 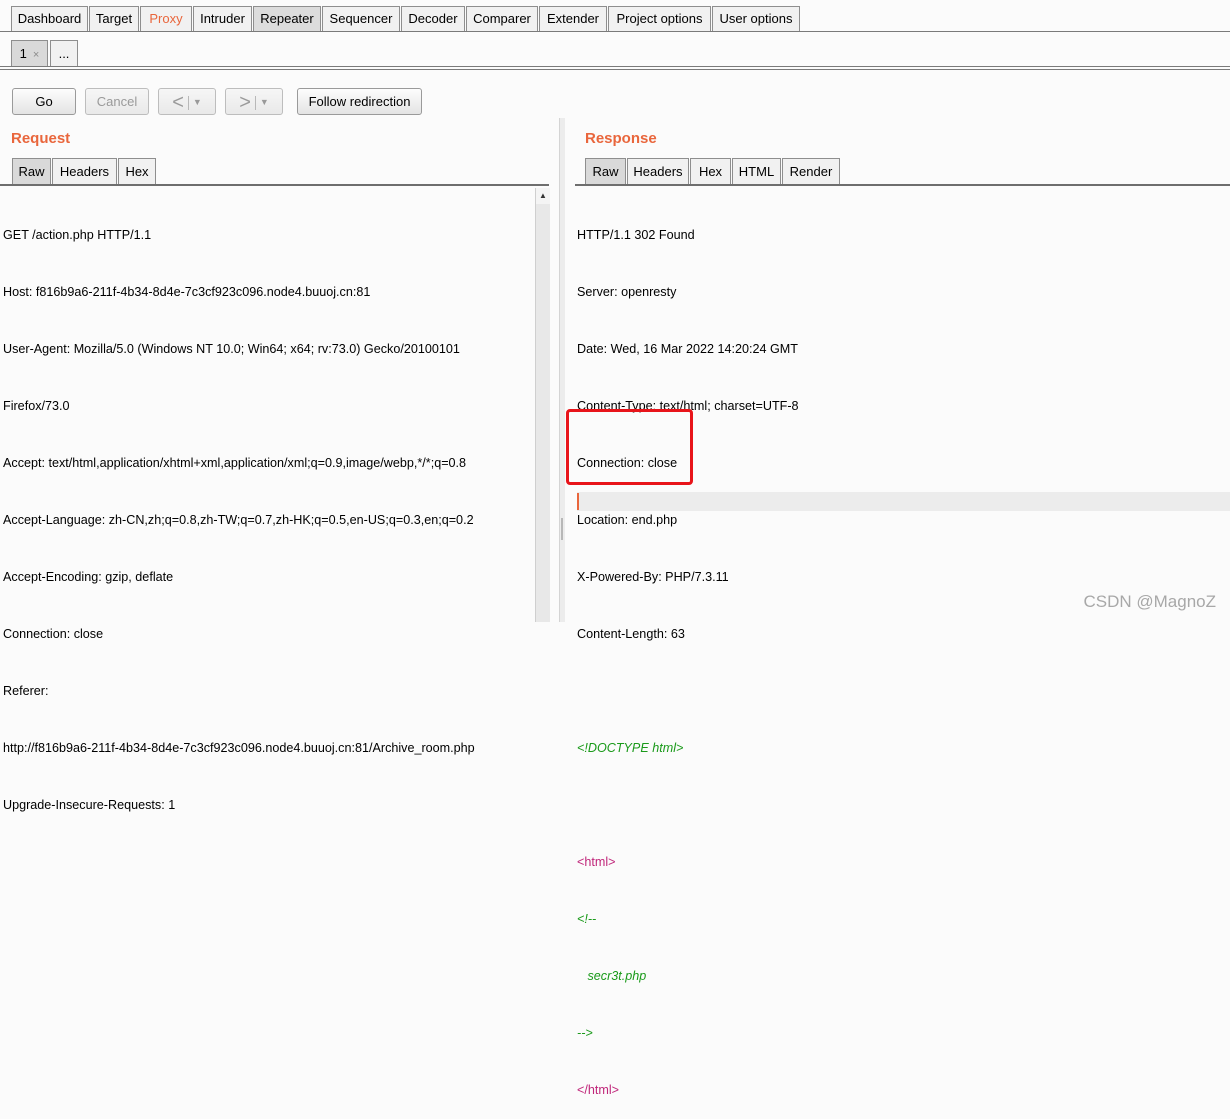 I want to click on response-tab-render: Render, so click(x=811, y=171).